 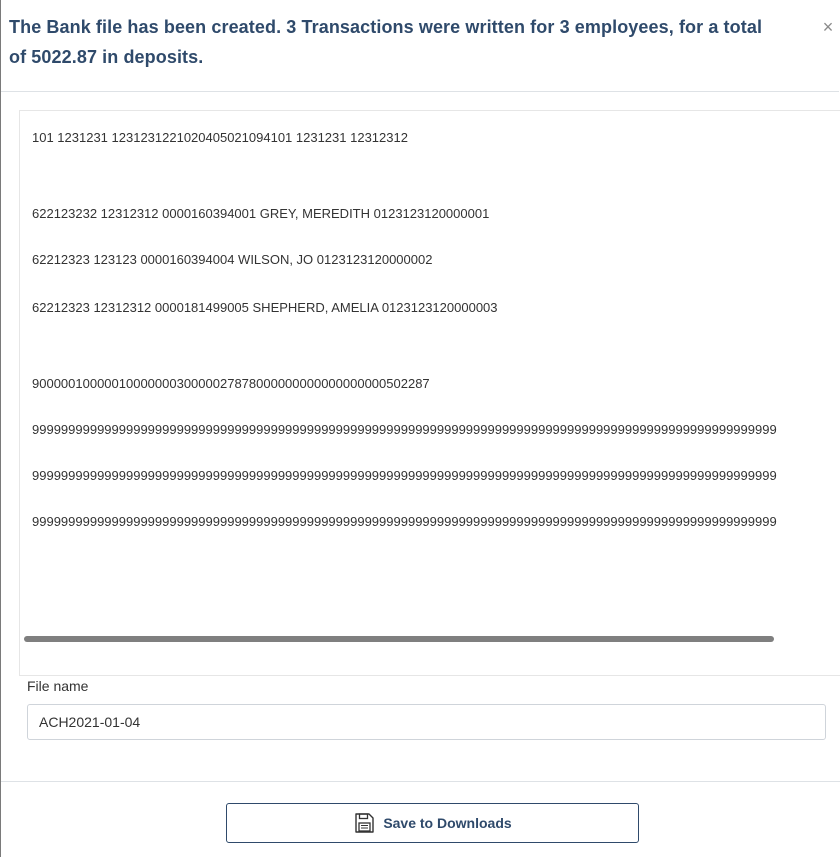 What do you see at coordinates (58, 686) in the screenshot?
I see `file-name-label: File name` at bounding box center [58, 686].